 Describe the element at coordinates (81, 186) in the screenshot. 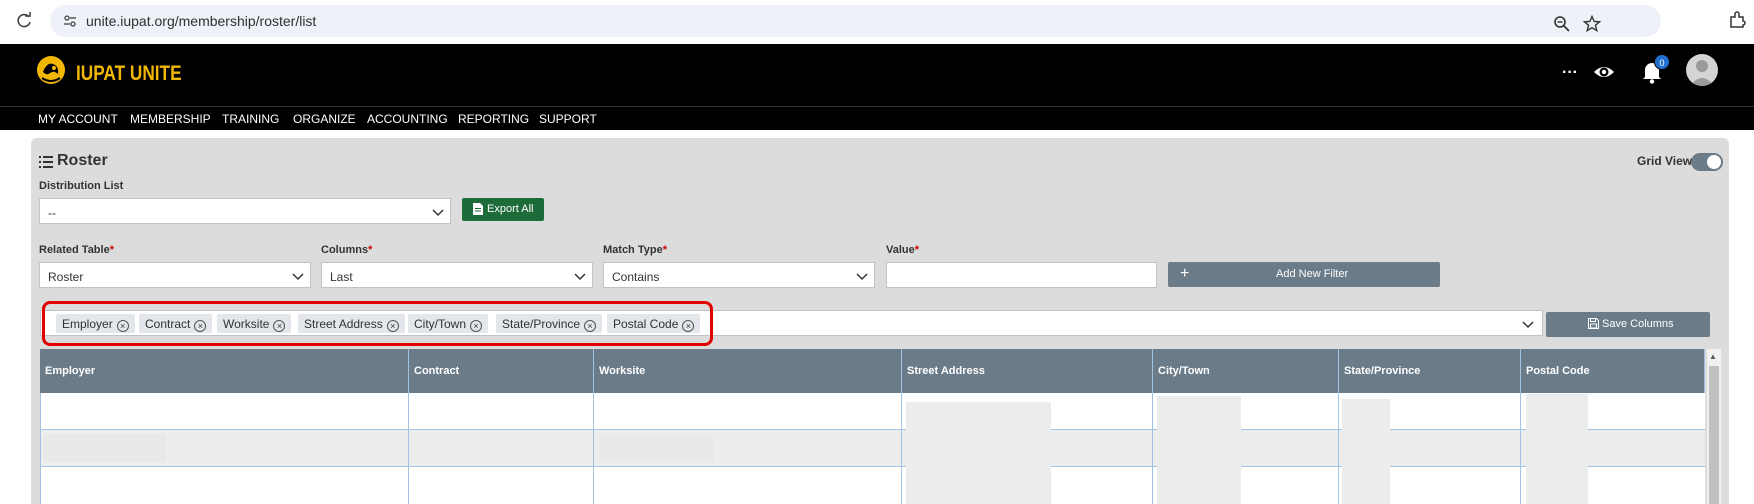

I see `distribution-list-label: Distribution List` at that location.